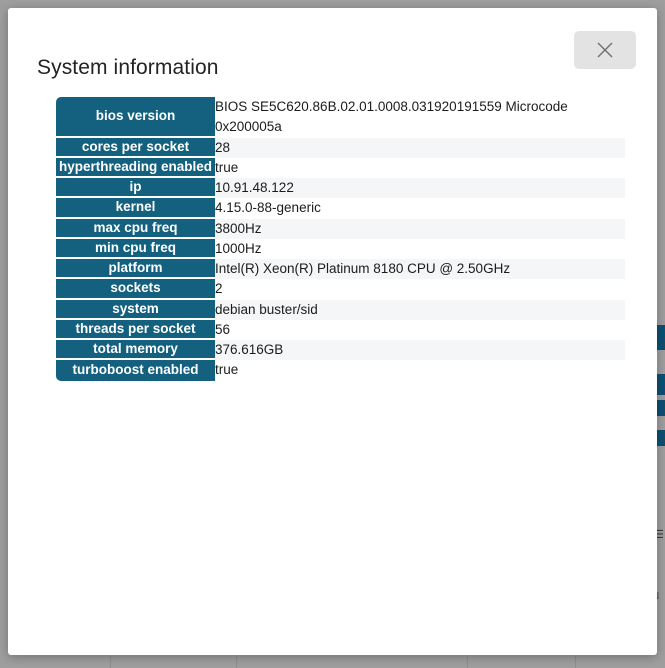 The image size is (665, 668). What do you see at coordinates (135, 289) in the screenshot?
I see `property-name-cell: sockets` at bounding box center [135, 289].